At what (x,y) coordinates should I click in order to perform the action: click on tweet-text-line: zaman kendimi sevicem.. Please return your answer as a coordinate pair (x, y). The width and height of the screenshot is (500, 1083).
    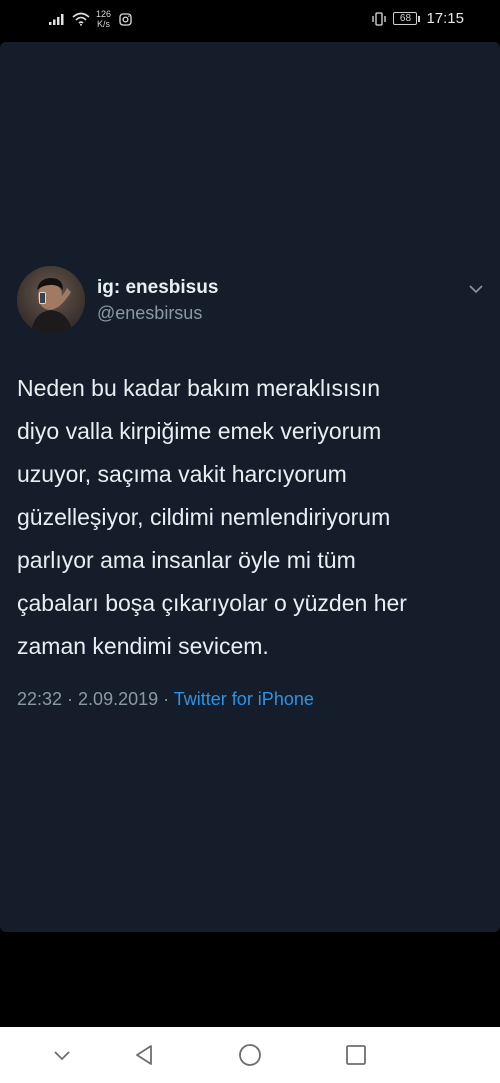
    Looking at the image, I should click on (143, 646).